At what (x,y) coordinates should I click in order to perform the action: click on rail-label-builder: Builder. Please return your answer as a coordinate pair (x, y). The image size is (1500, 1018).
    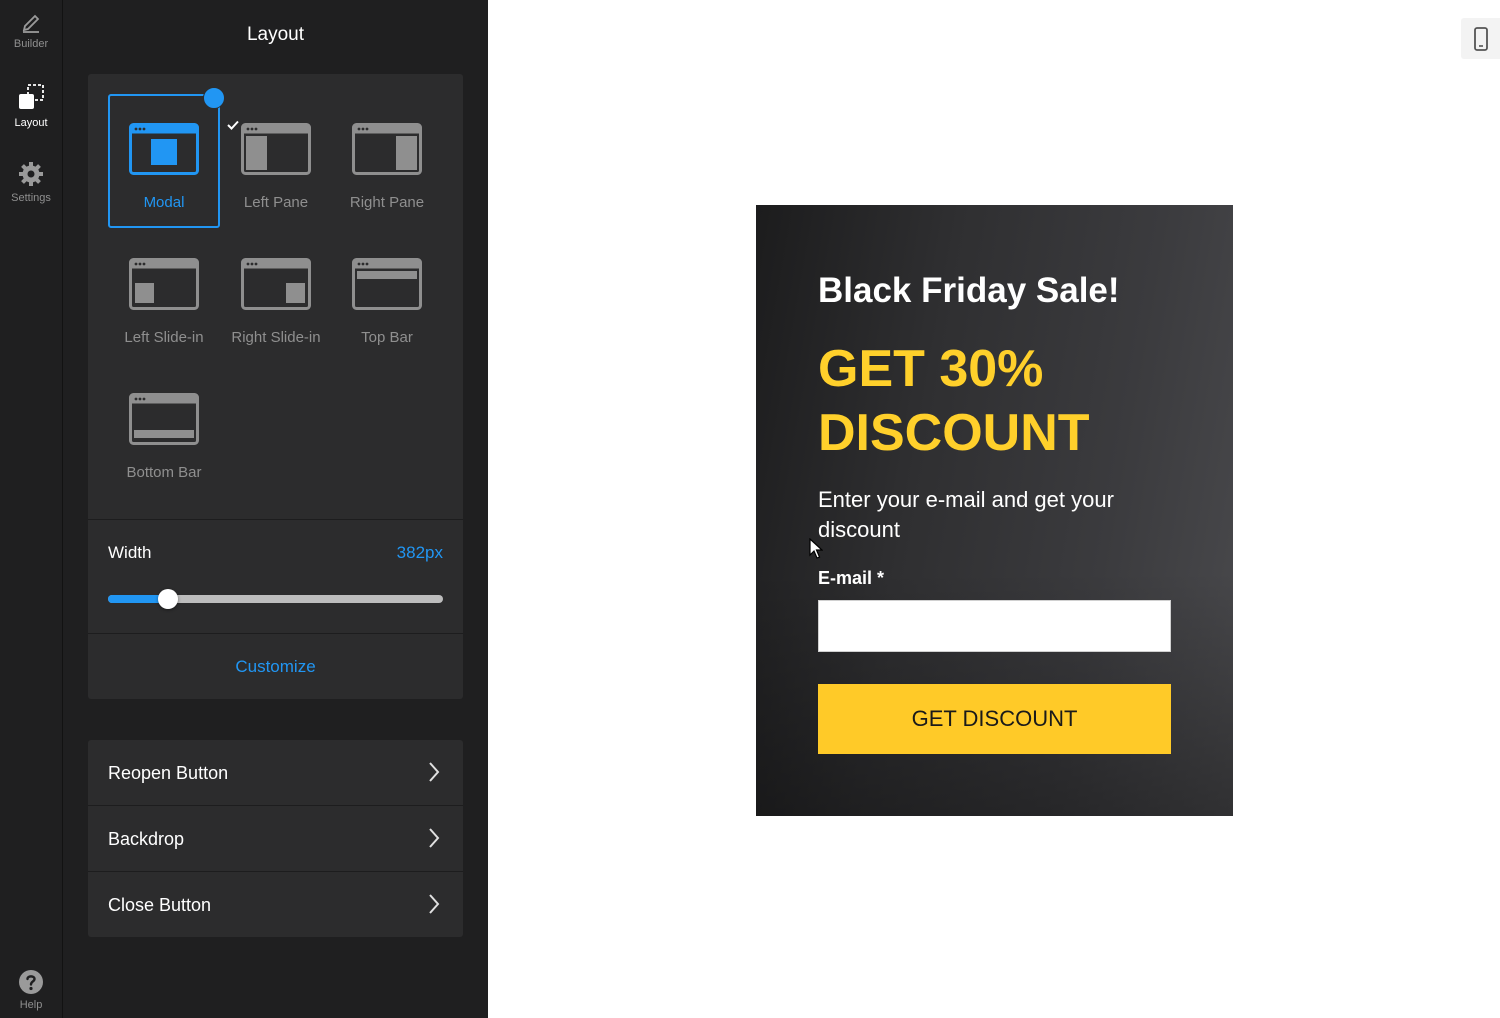
    Looking at the image, I should click on (31, 44).